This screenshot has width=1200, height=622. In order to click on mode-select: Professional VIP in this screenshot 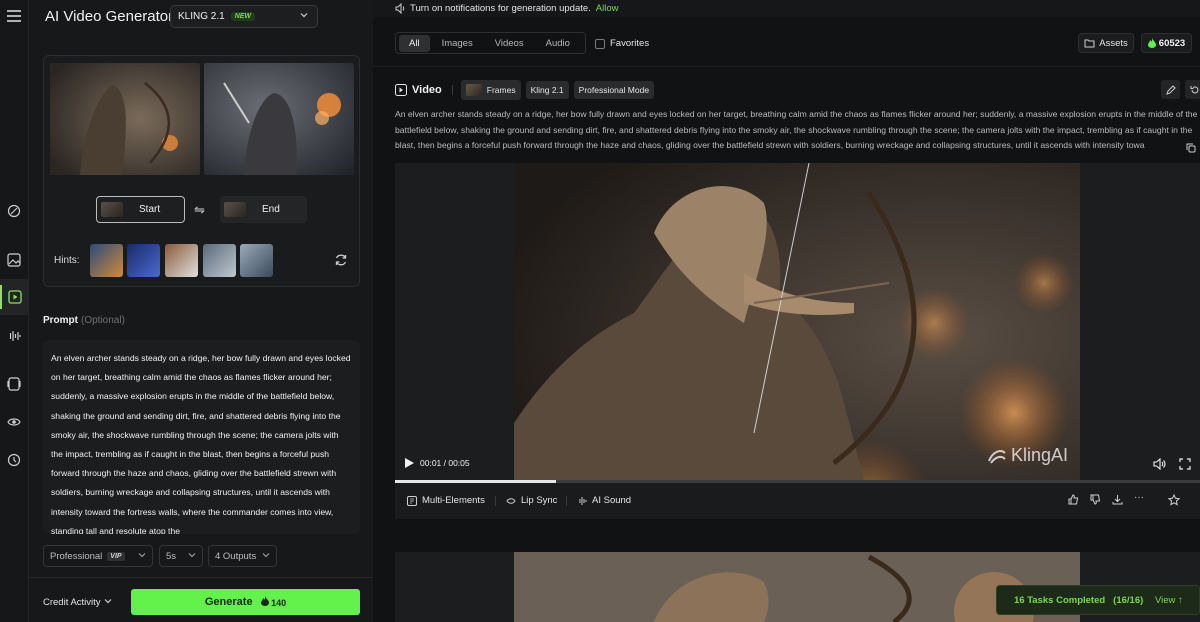, I will do `click(98, 556)`.